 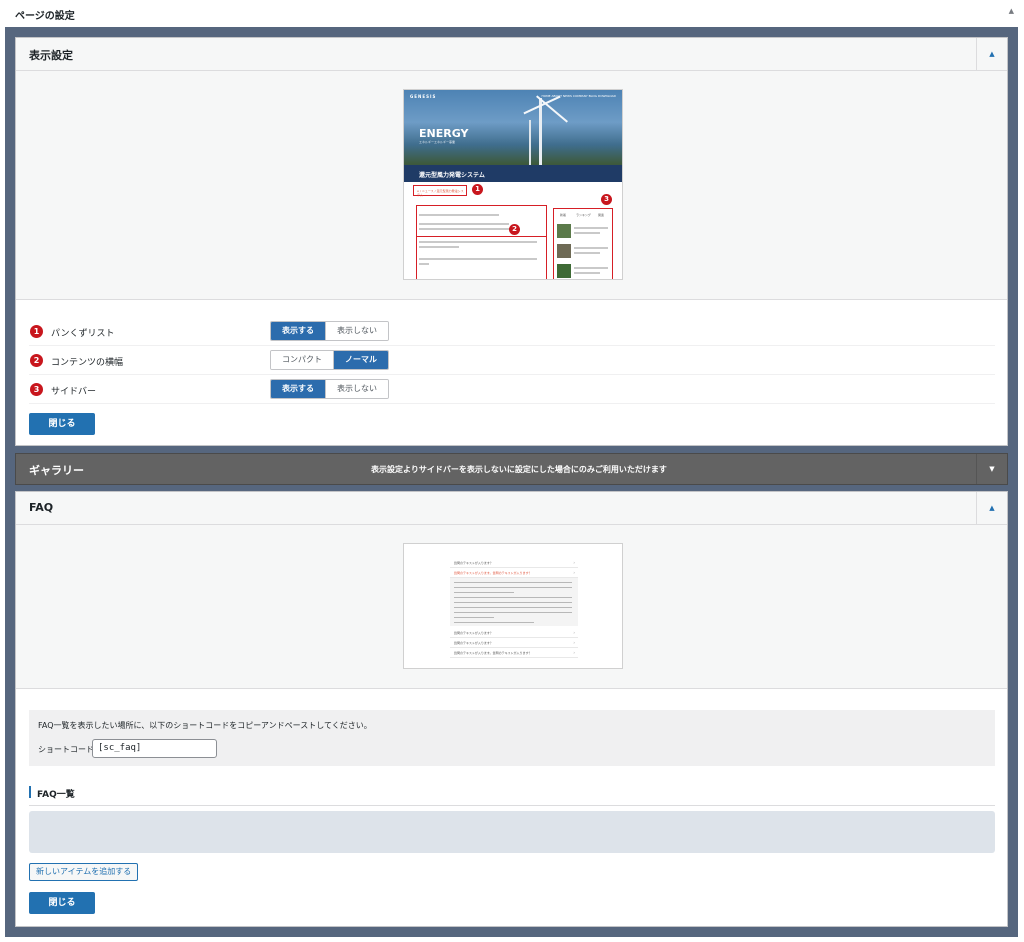 What do you see at coordinates (512, 390) in the screenshot?
I see `setting-row-sidebar: 3 サイドバー 表示する 表示しない` at bounding box center [512, 390].